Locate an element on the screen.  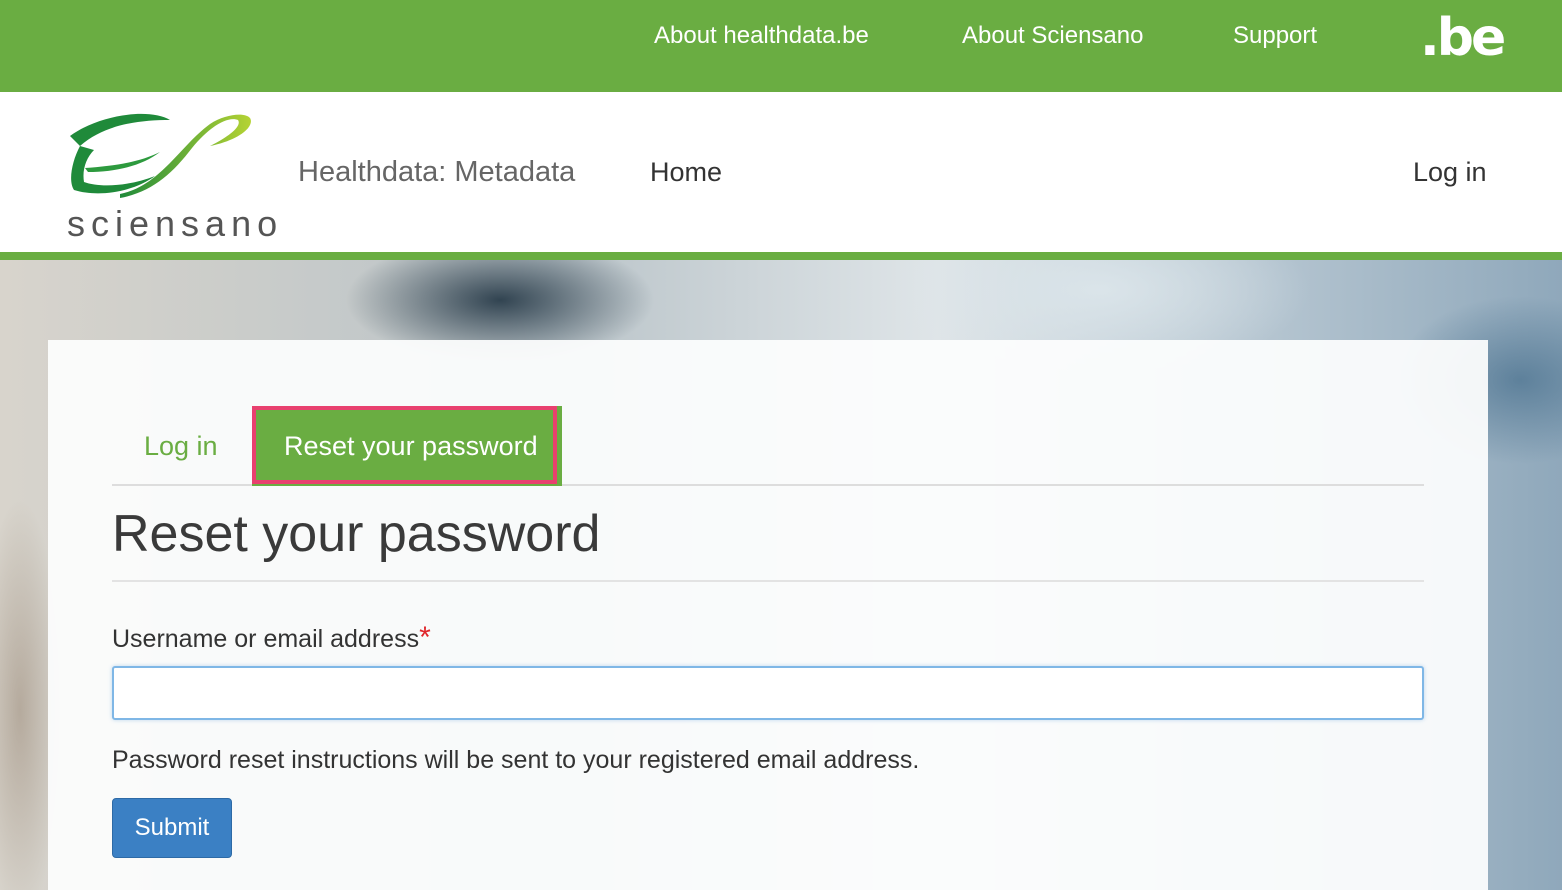
site-name: Healthdata: Metadata is located at coordinates (436, 172).